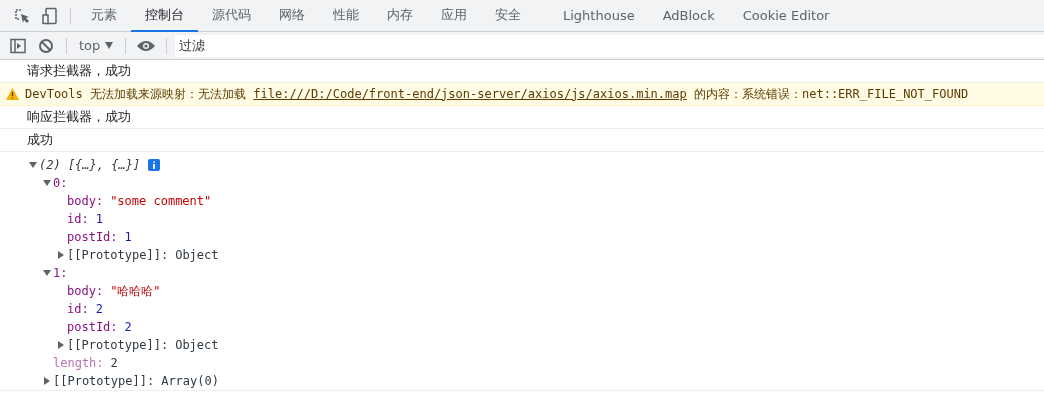 This screenshot has height=400, width=1044. I want to click on panel-tab: 内存, so click(400, 16).